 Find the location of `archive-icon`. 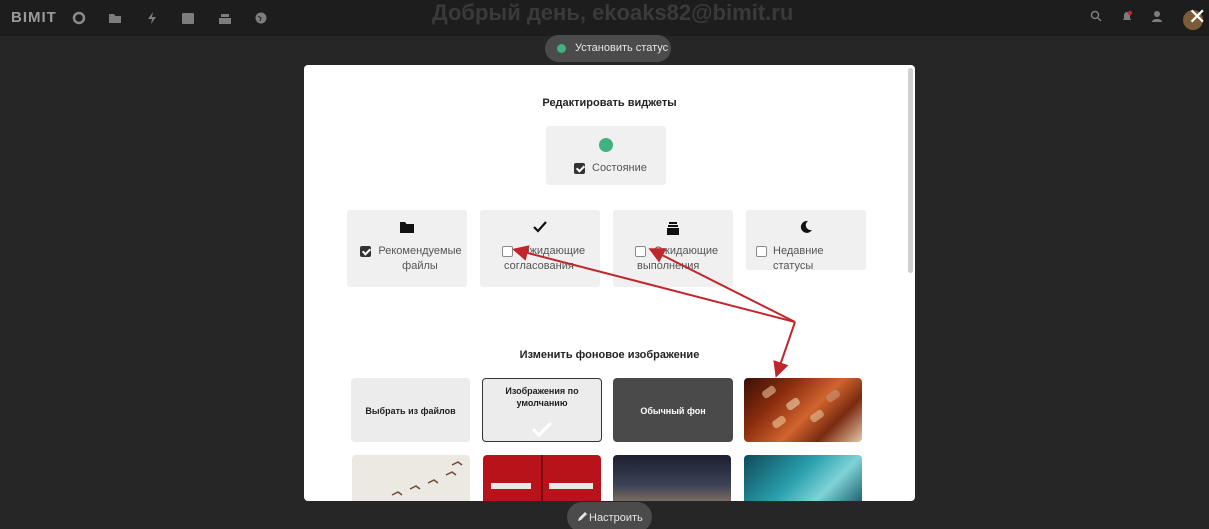

archive-icon is located at coordinates (225, 18).